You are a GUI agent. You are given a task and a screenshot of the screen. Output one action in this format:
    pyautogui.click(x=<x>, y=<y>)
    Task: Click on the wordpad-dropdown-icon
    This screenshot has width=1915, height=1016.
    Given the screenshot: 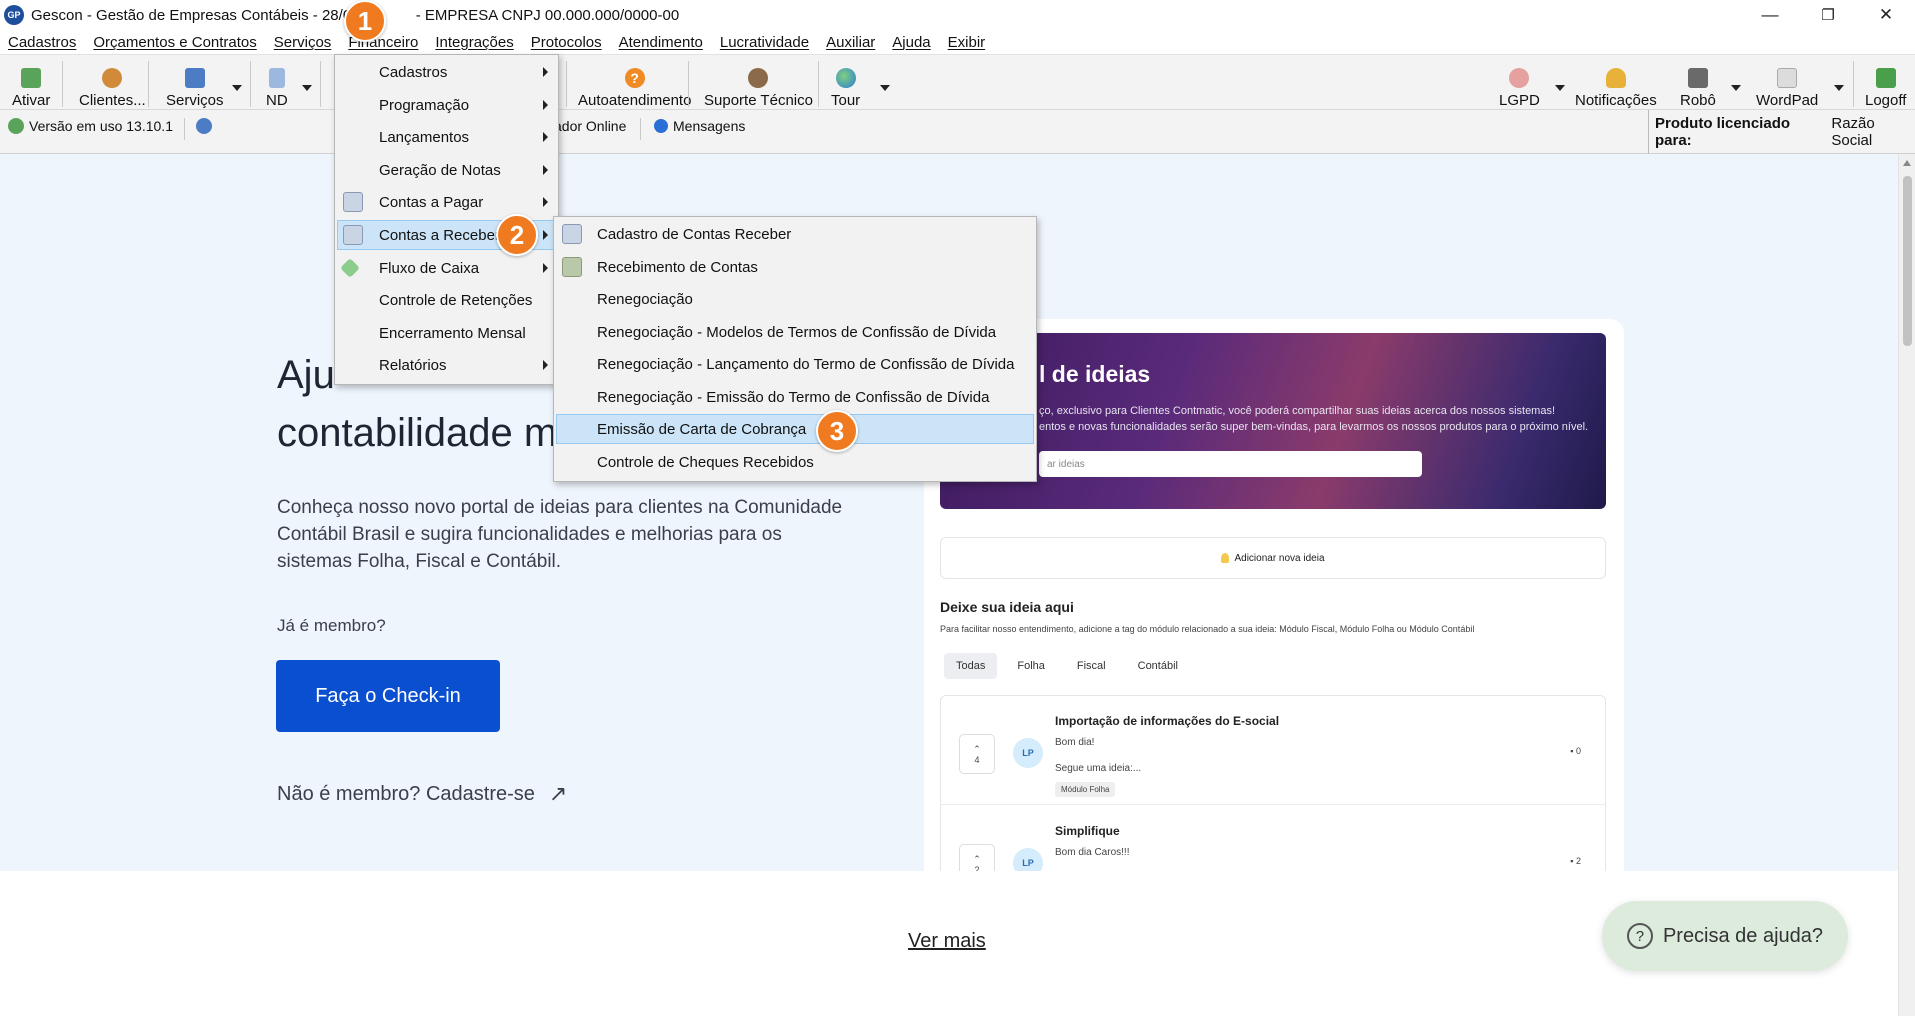 What is the action you would take?
    pyautogui.click(x=1839, y=88)
    